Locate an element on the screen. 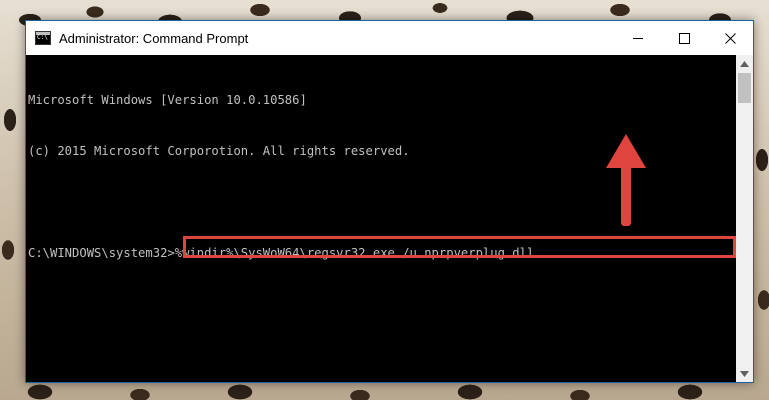 This screenshot has width=769, height=400. minimize-icon is located at coordinates (637, 38).